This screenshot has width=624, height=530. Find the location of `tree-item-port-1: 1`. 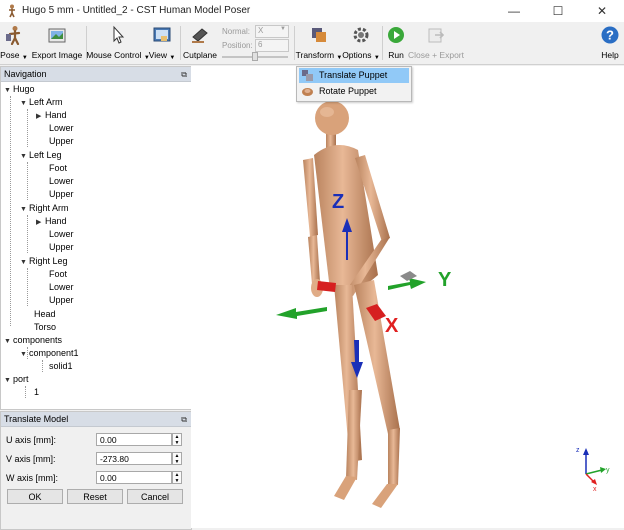

tree-item-port-1: 1 is located at coordinates (36, 392).